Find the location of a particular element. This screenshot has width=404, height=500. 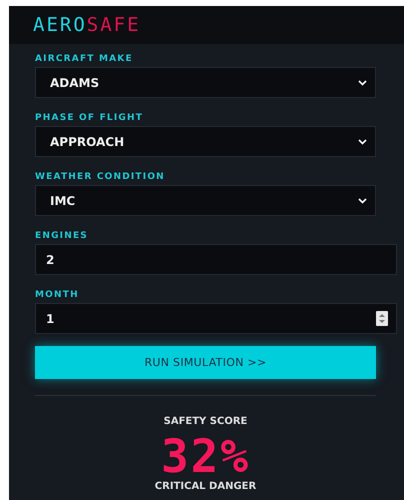

score-title: SAFETY SCORE is located at coordinates (205, 421).